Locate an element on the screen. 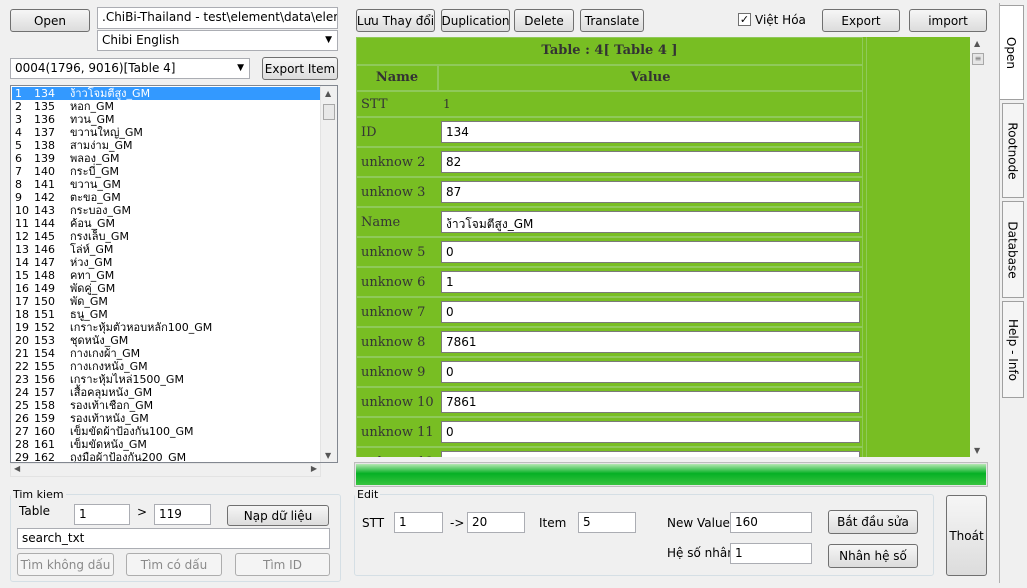 This screenshot has height=588, width=1027. list-item-name: เสื้อคลุมหนัง_GM is located at coordinates (111, 392).